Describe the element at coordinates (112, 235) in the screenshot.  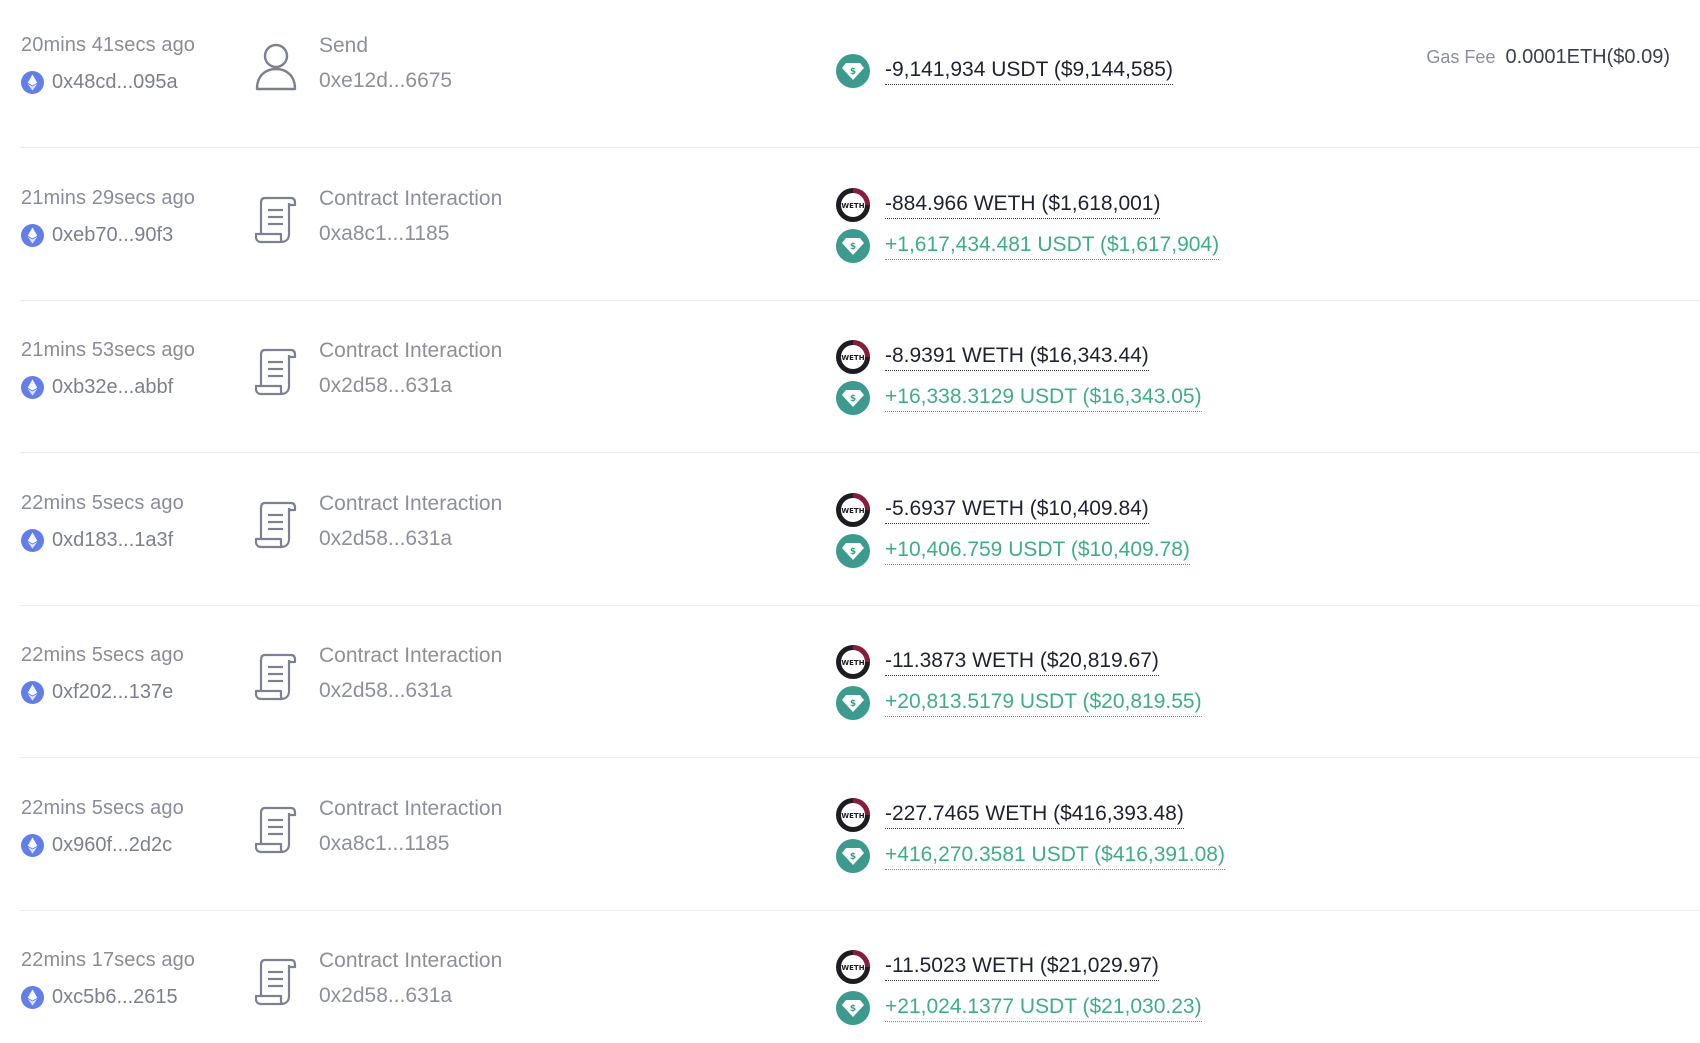
I see `tx-hash: 0xeb70...90f3` at that location.